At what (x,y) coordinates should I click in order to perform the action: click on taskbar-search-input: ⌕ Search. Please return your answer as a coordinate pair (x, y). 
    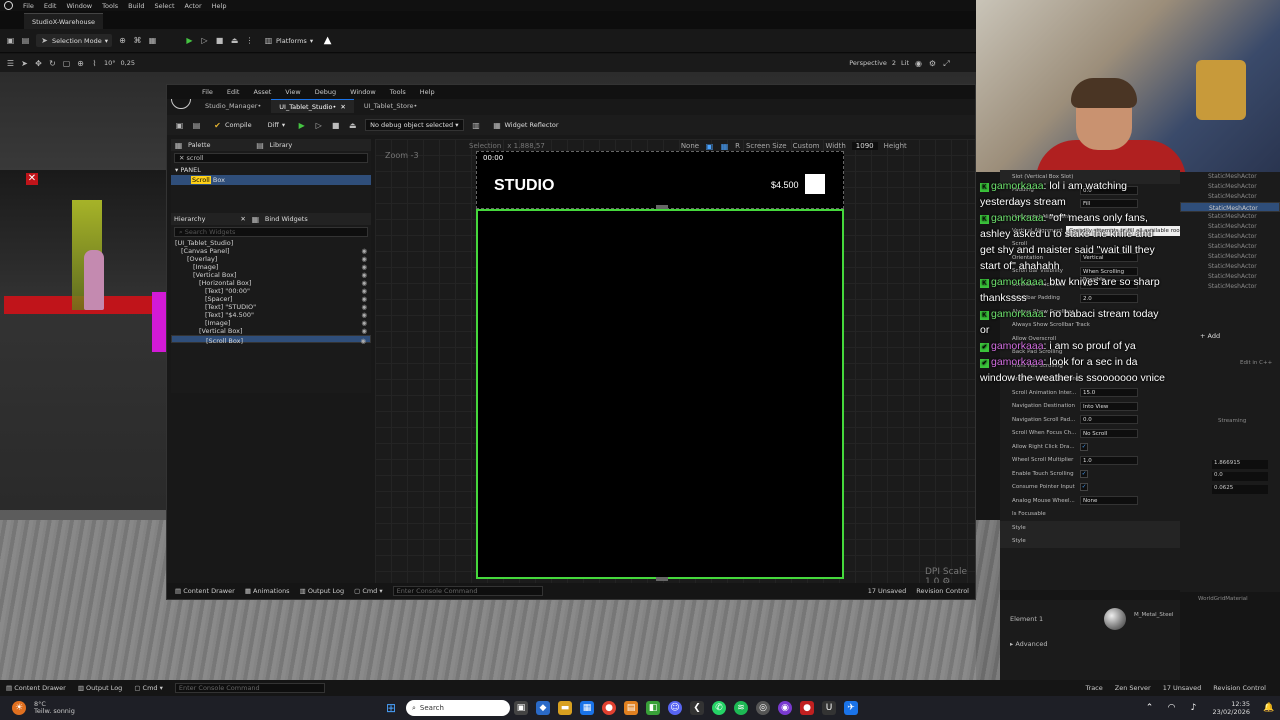
    Looking at the image, I should click on (458, 708).